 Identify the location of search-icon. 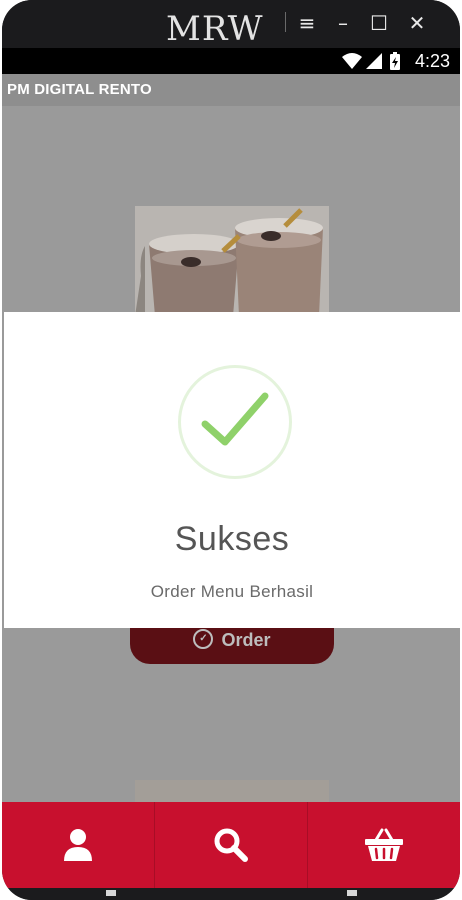
(231, 845).